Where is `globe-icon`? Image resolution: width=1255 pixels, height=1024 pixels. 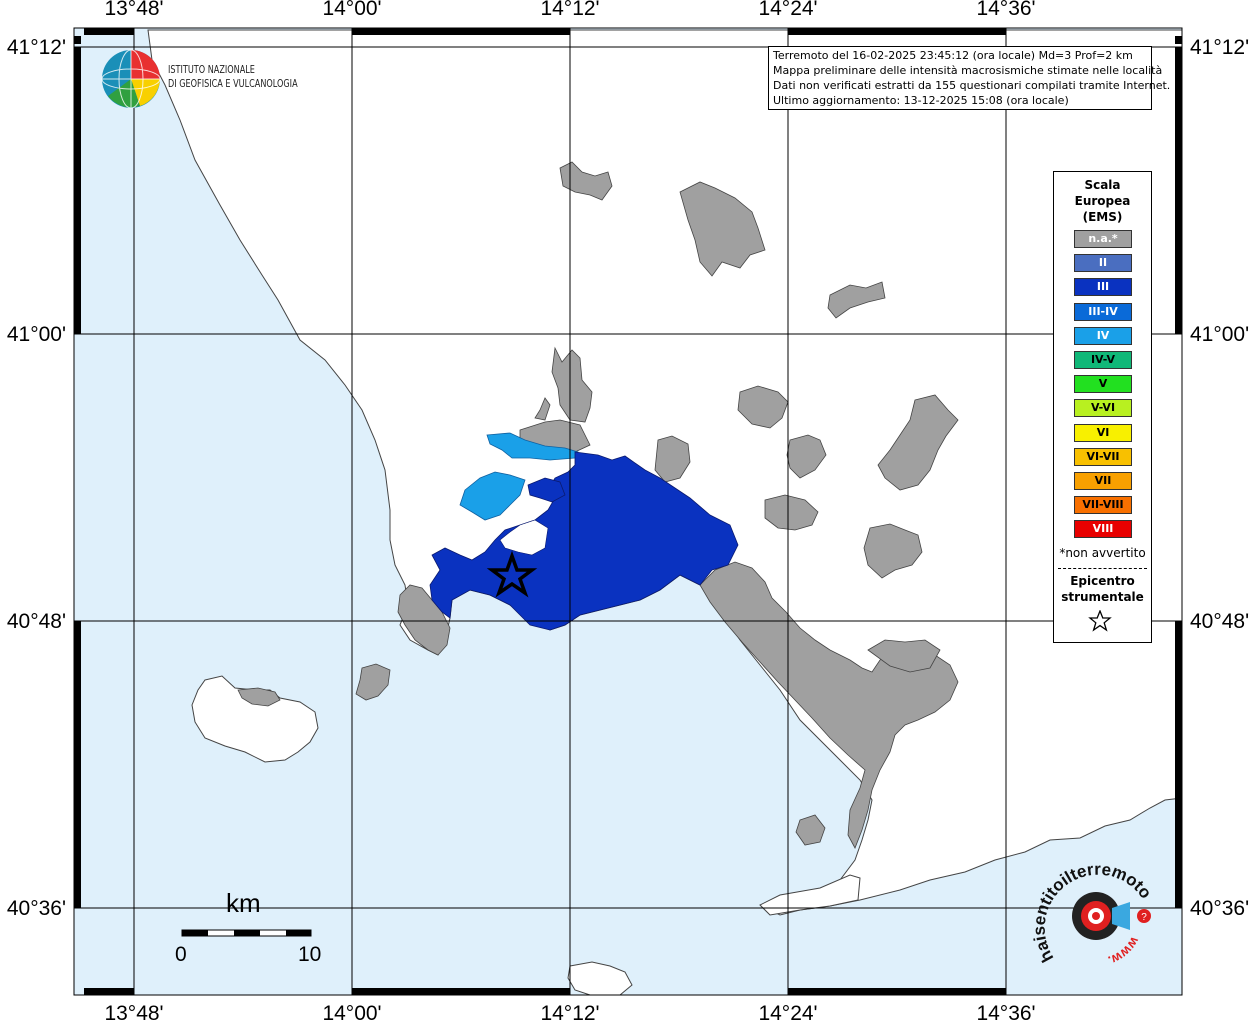
globe-icon is located at coordinates (131, 79).